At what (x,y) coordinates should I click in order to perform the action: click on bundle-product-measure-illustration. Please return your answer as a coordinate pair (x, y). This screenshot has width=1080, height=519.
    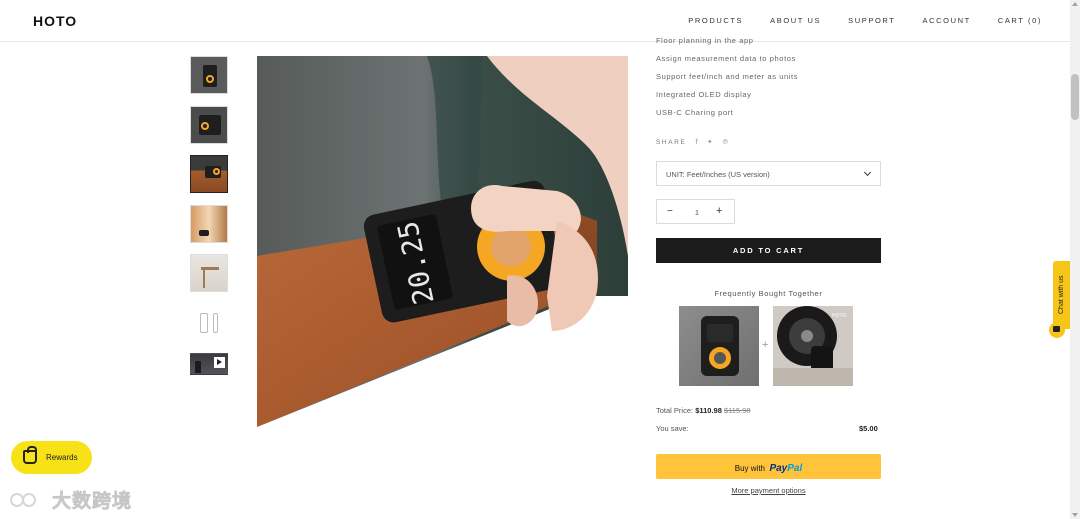
    Looking at the image, I should click on (720, 346).